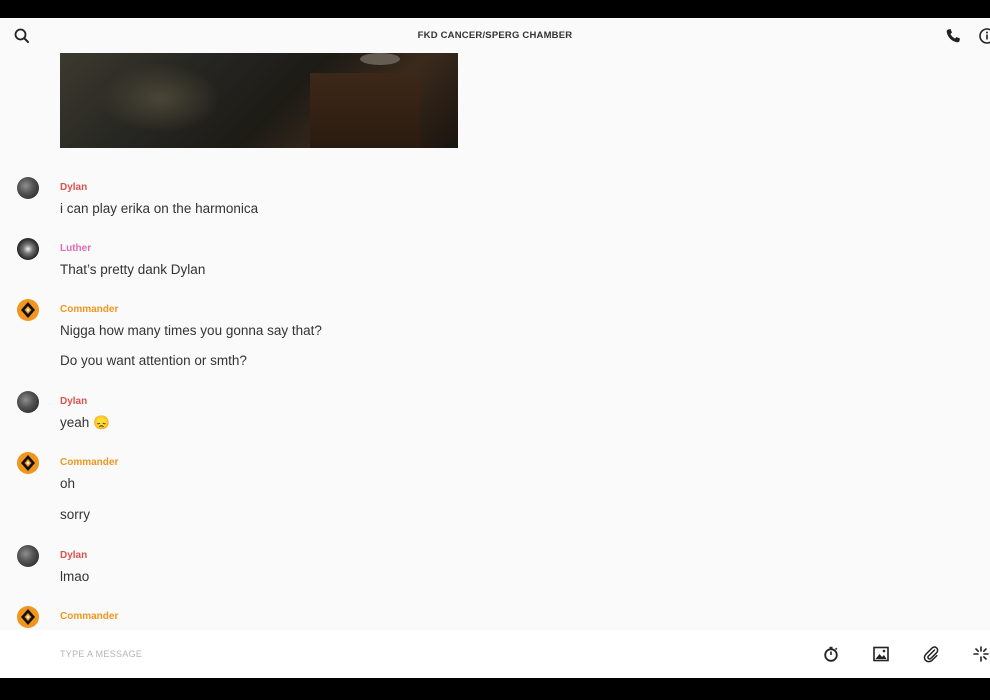 The height and width of the screenshot is (700, 990). Describe the element at coordinates (984, 36) in the screenshot. I see `info-icon` at that location.